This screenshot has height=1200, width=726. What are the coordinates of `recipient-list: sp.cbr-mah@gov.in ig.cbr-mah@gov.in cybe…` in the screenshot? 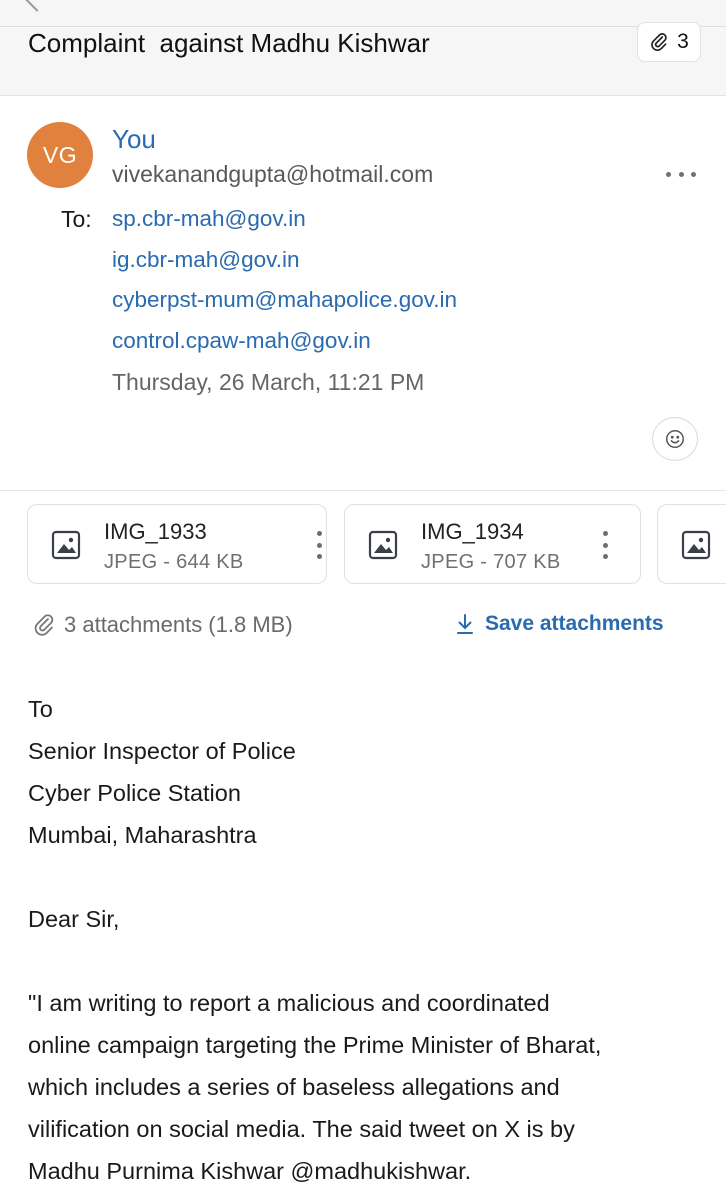 It's located at (284, 287).